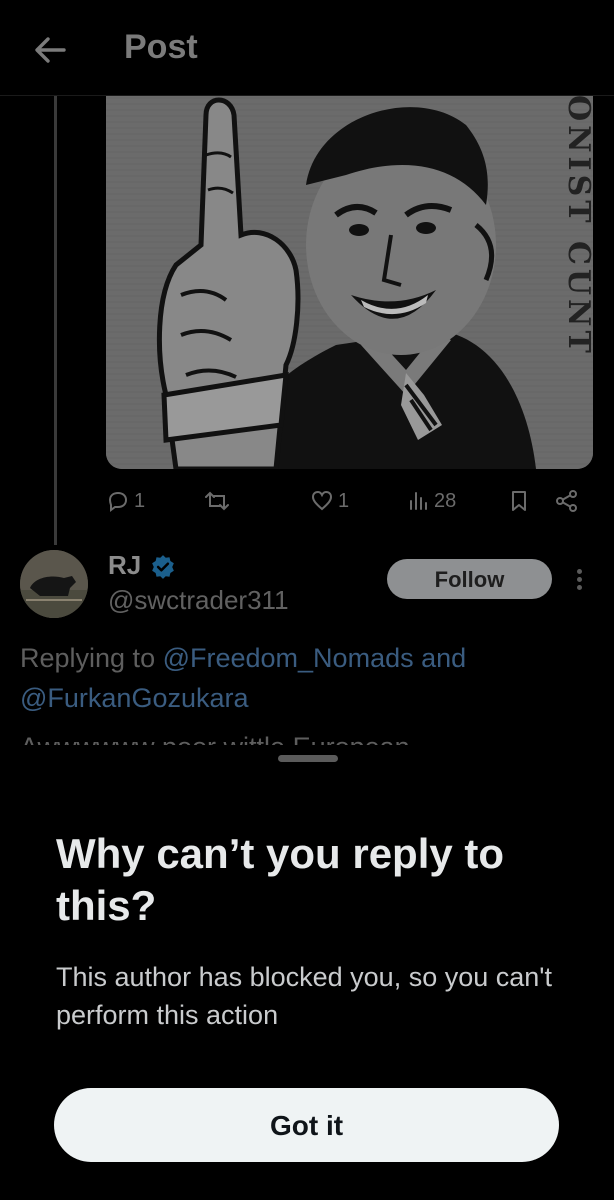 The width and height of the screenshot is (614, 1200). Describe the element at coordinates (440, 658) in the screenshot. I see `mention-conjunction: and` at that location.